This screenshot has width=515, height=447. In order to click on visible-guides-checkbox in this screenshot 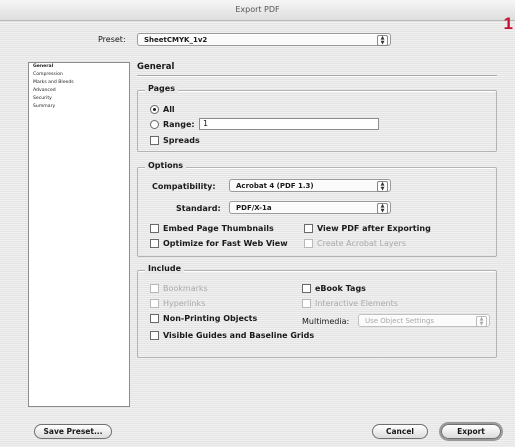, I will do `click(154, 335)`.